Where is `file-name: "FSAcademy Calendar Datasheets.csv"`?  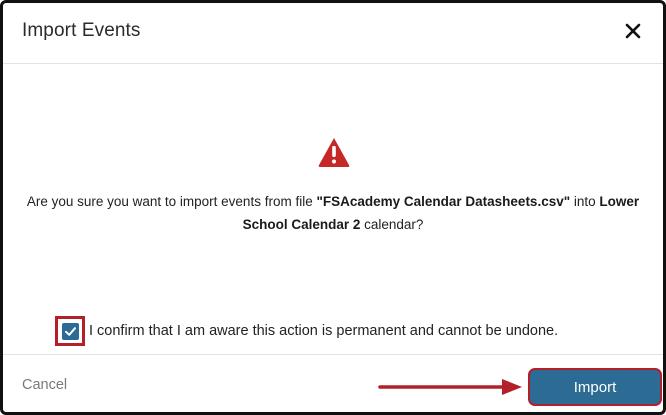 file-name: "FSAcademy Calendar Datasheets.csv" is located at coordinates (443, 201).